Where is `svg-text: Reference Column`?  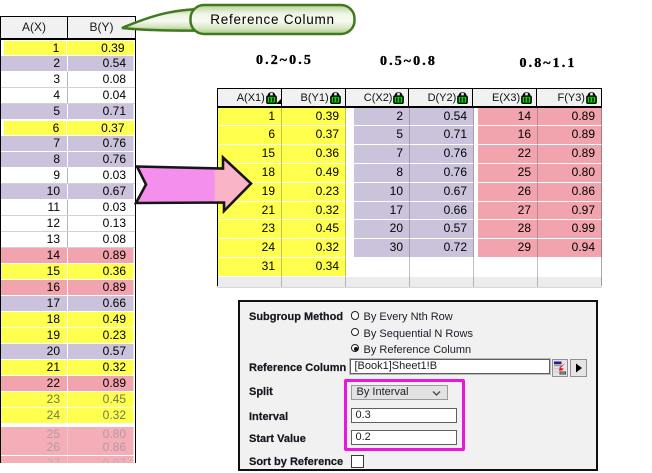
svg-text: Reference Column is located at coordinates (272, 19).